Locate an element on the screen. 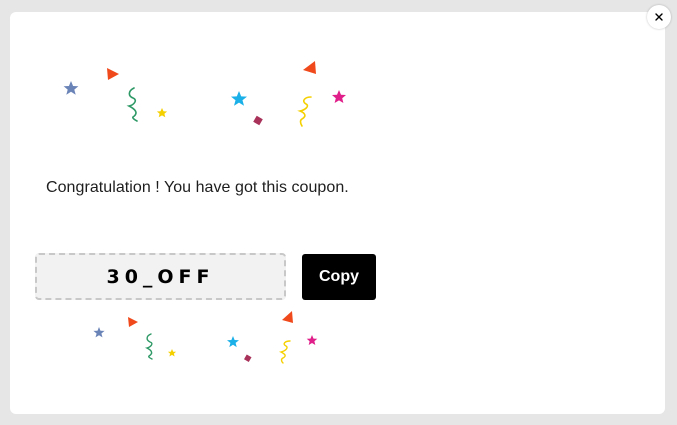  close-button is located at coordinates (659, 17).